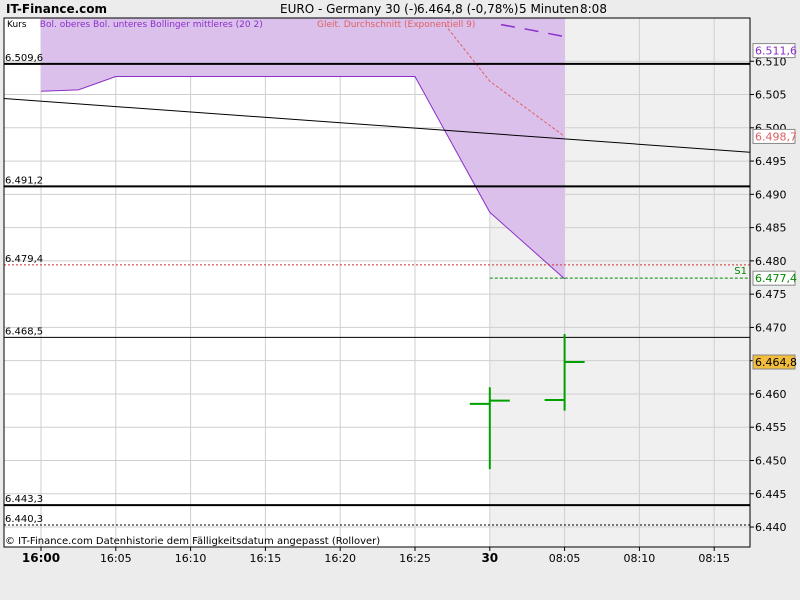 Image resolution: width=800 pixels, height=600 pixels. Describe the element at coordinates (714, 558) in the screenshot. I see `x-tick-label: 08:15` at that location.